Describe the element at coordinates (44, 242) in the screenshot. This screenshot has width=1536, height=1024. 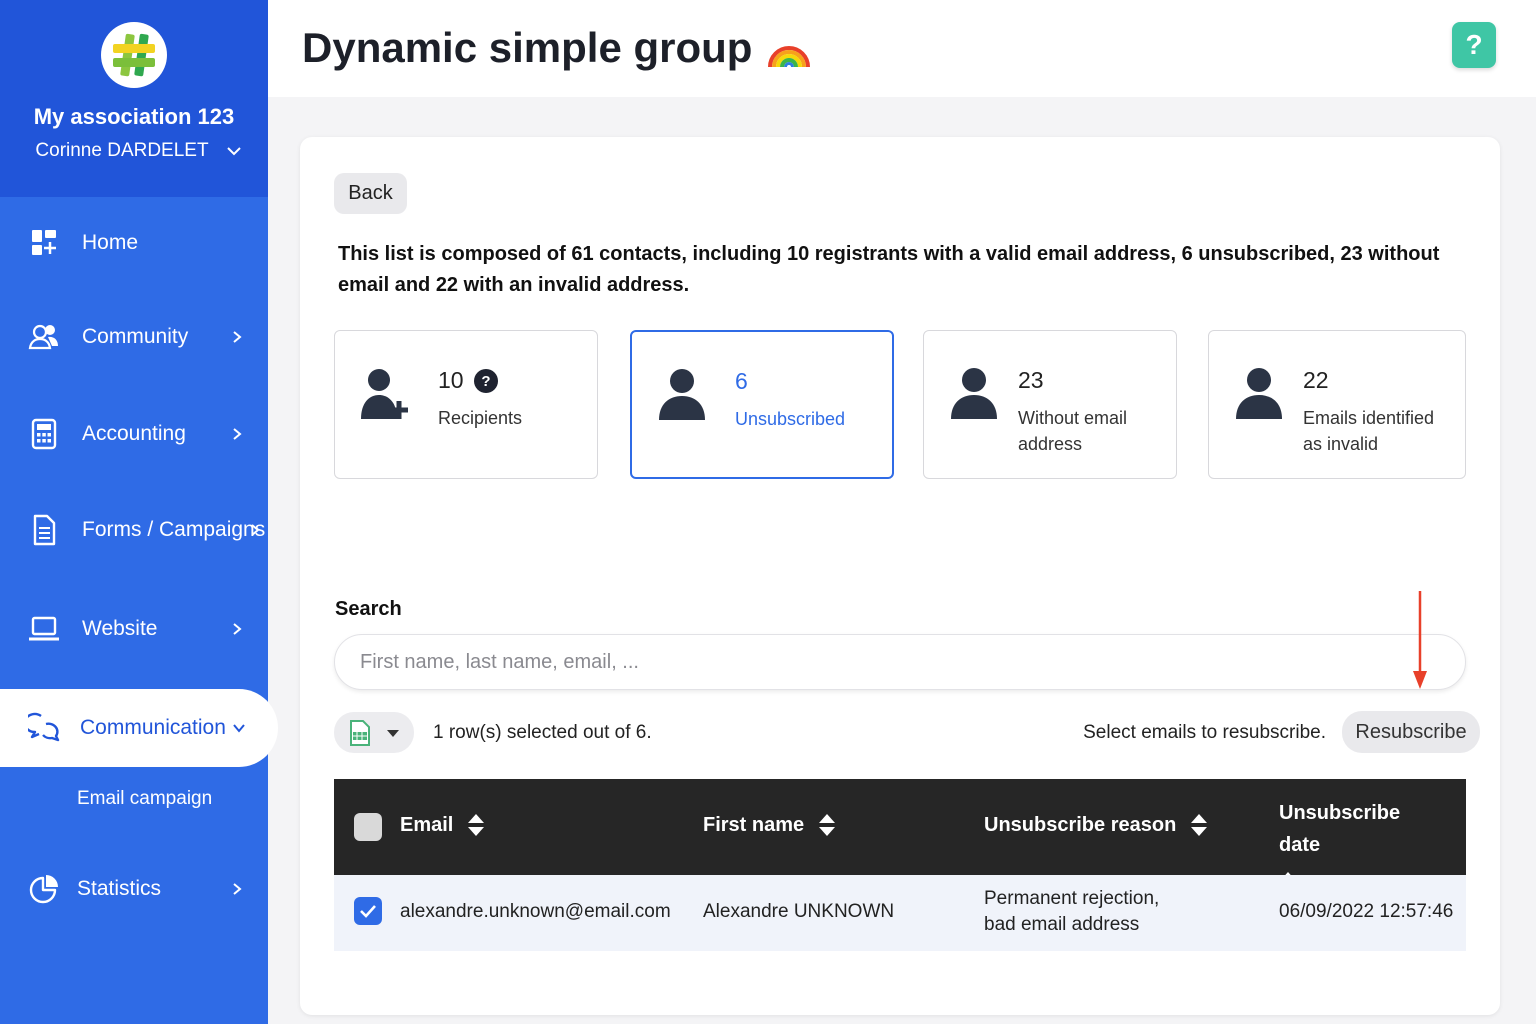
I see `home-grid-icon` at that location.